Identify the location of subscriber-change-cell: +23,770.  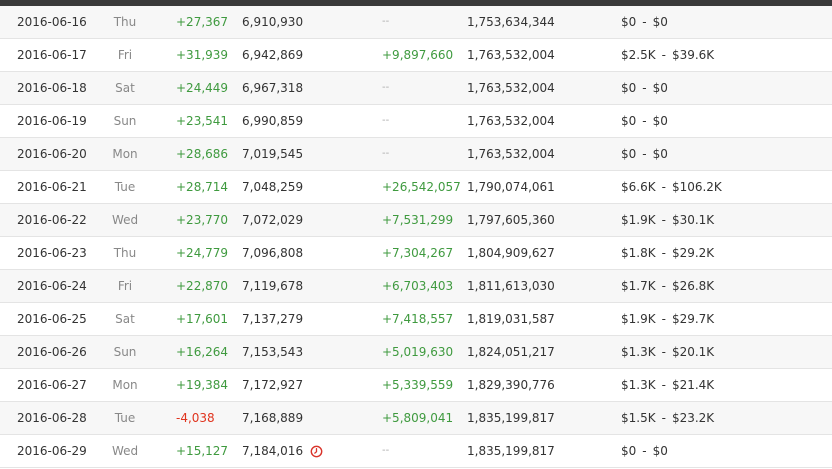
(202, 220).